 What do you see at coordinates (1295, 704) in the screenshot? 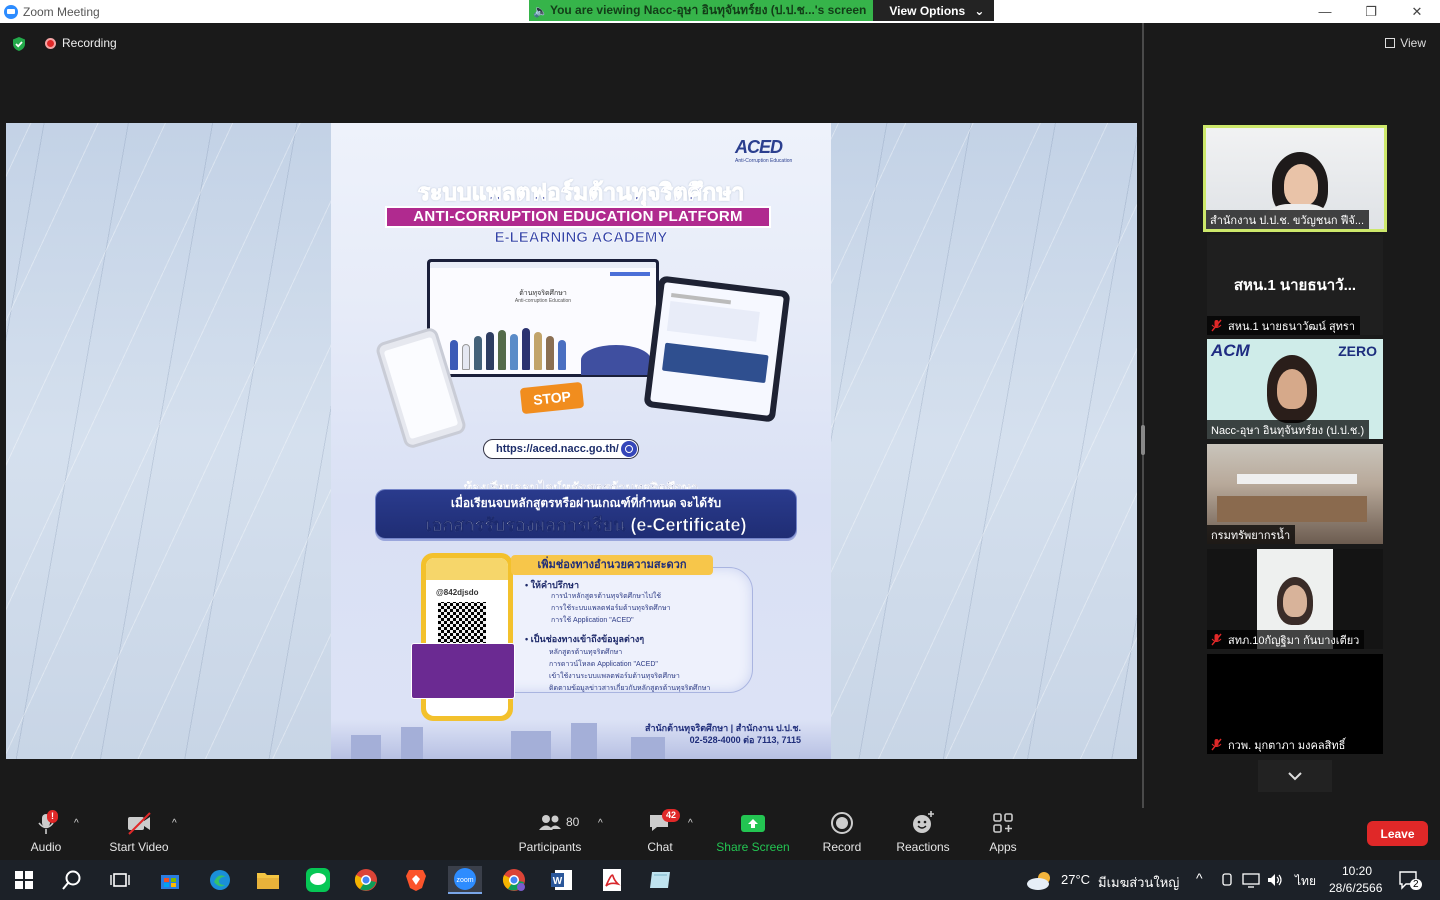
I see `participant-tile: กวพ. มุกตาภา มงคลสิทธิ์` at bounding box center [1295, 704].